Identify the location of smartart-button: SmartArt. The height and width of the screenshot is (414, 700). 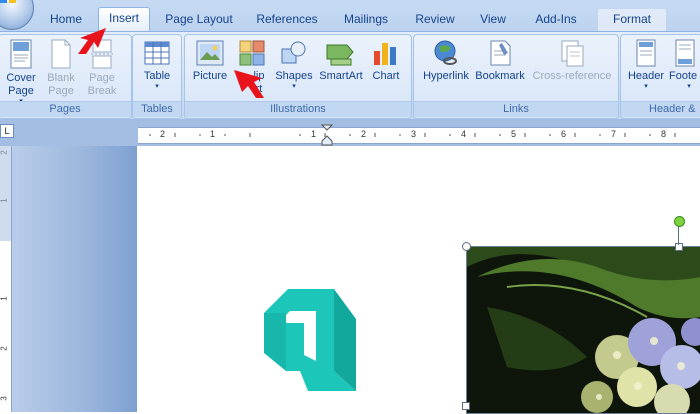
(341, 61).